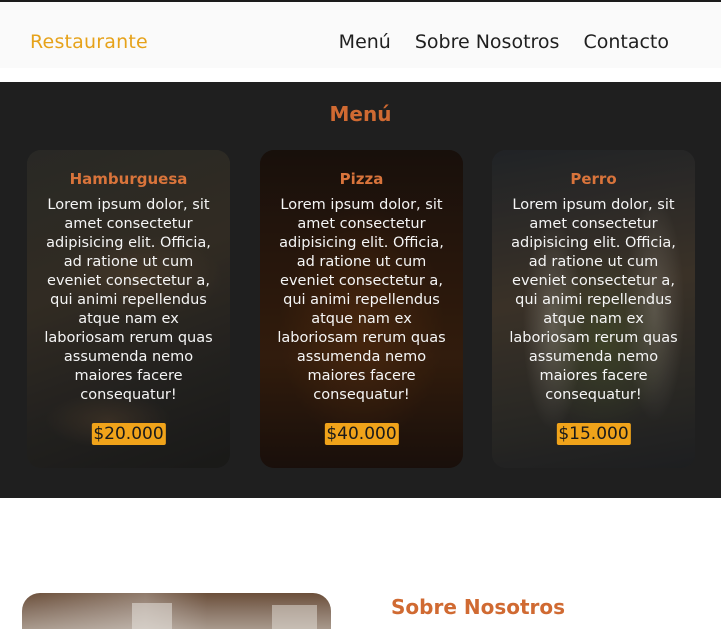  What do you see at coordinates (128, 434) in the screenshot?
I see `menu-card-price: $20.000` at bounding box center [128, 434].